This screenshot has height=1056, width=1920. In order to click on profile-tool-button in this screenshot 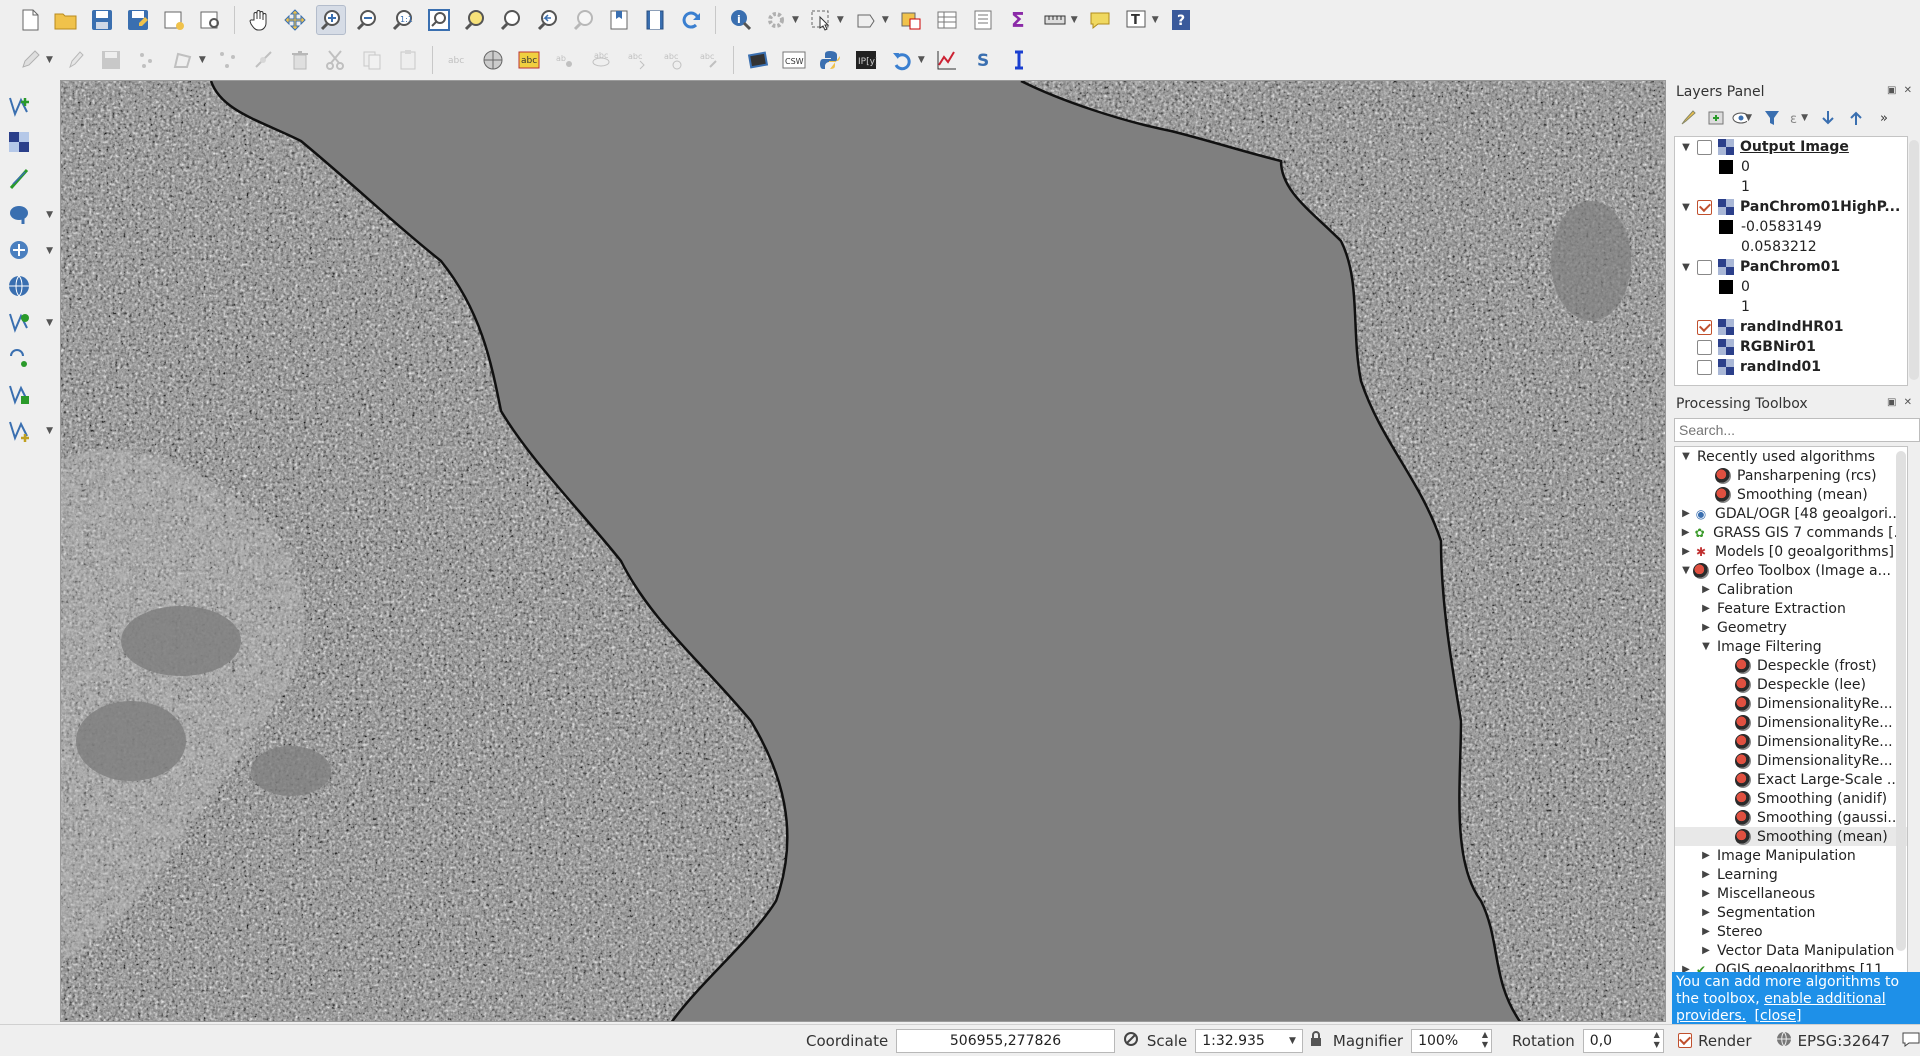, I will do `click(947, 60)`.